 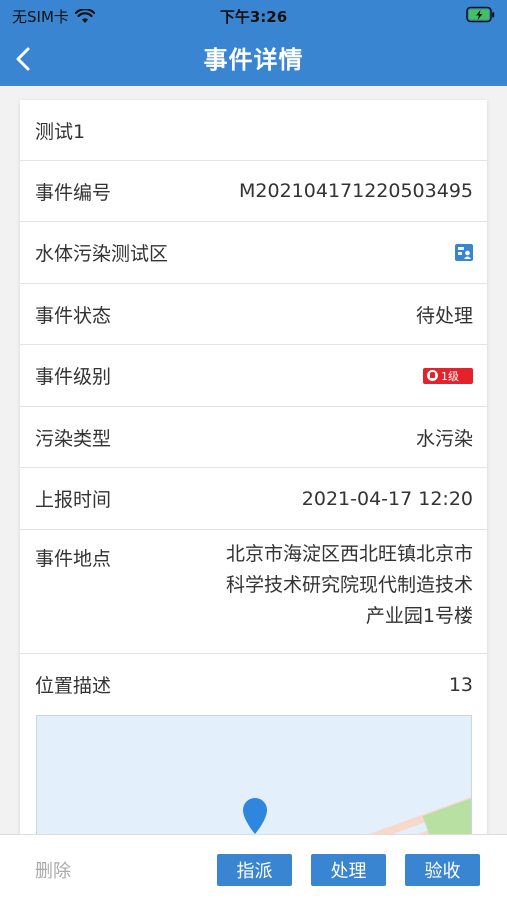 I want to click on status-bar: 无SIM卡 下午3:26, so click(x=253, y=15).